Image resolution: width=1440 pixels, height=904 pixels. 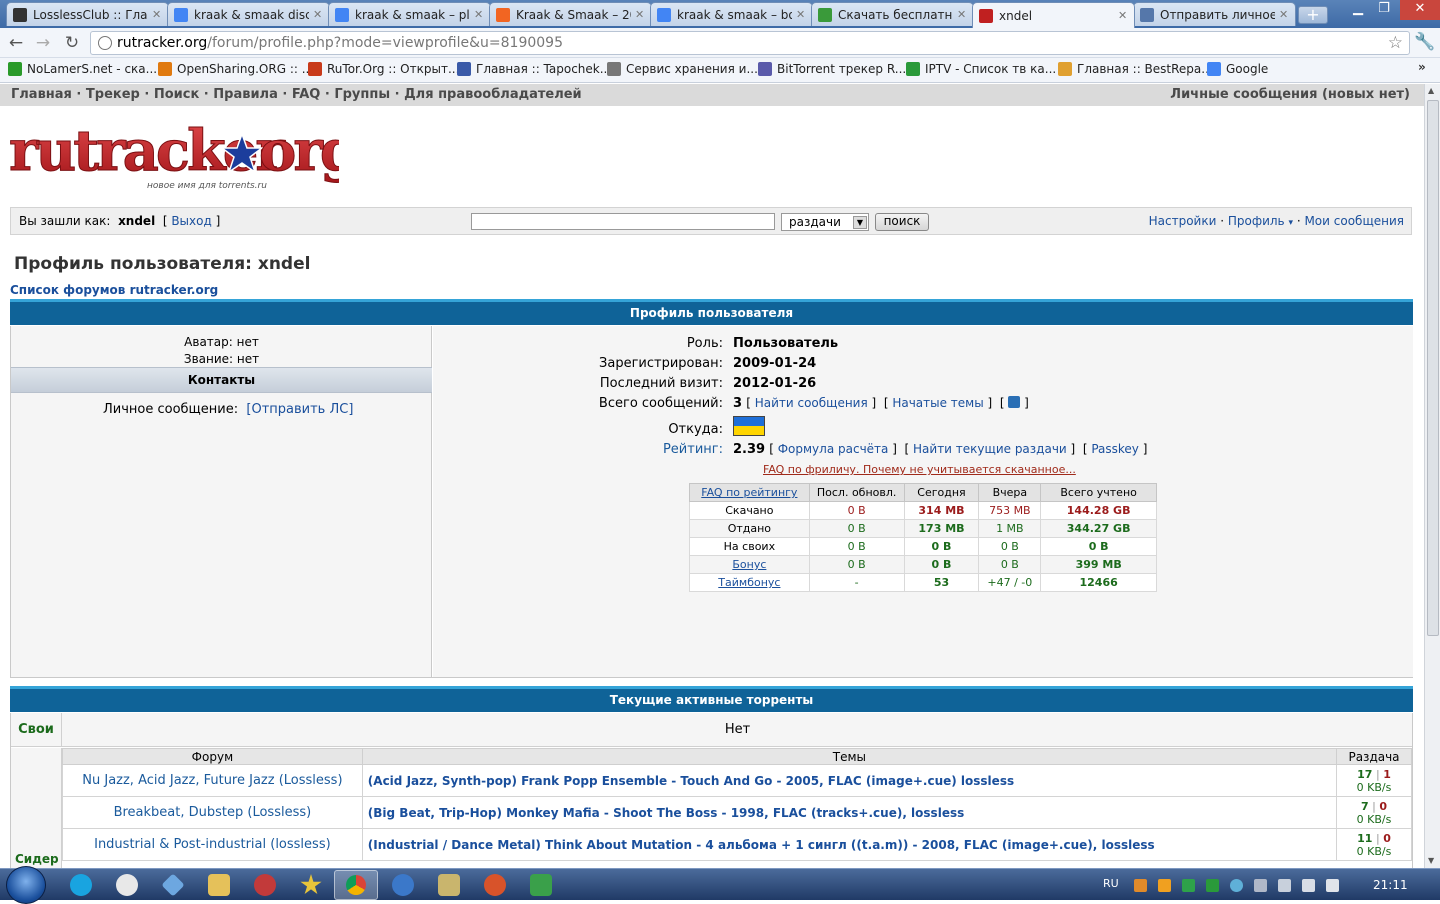 I want to click on page-scrollbar: ▲ ▼, so click(x=1432, y=476).